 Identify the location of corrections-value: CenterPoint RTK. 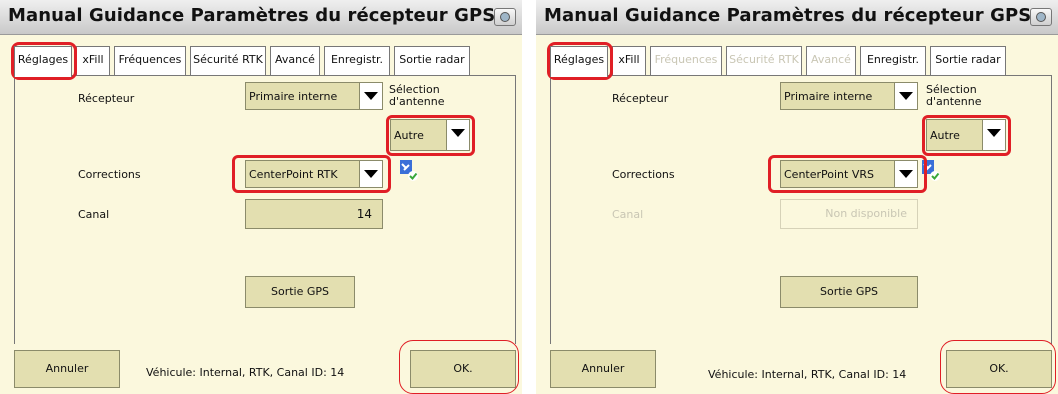
(293, 174).